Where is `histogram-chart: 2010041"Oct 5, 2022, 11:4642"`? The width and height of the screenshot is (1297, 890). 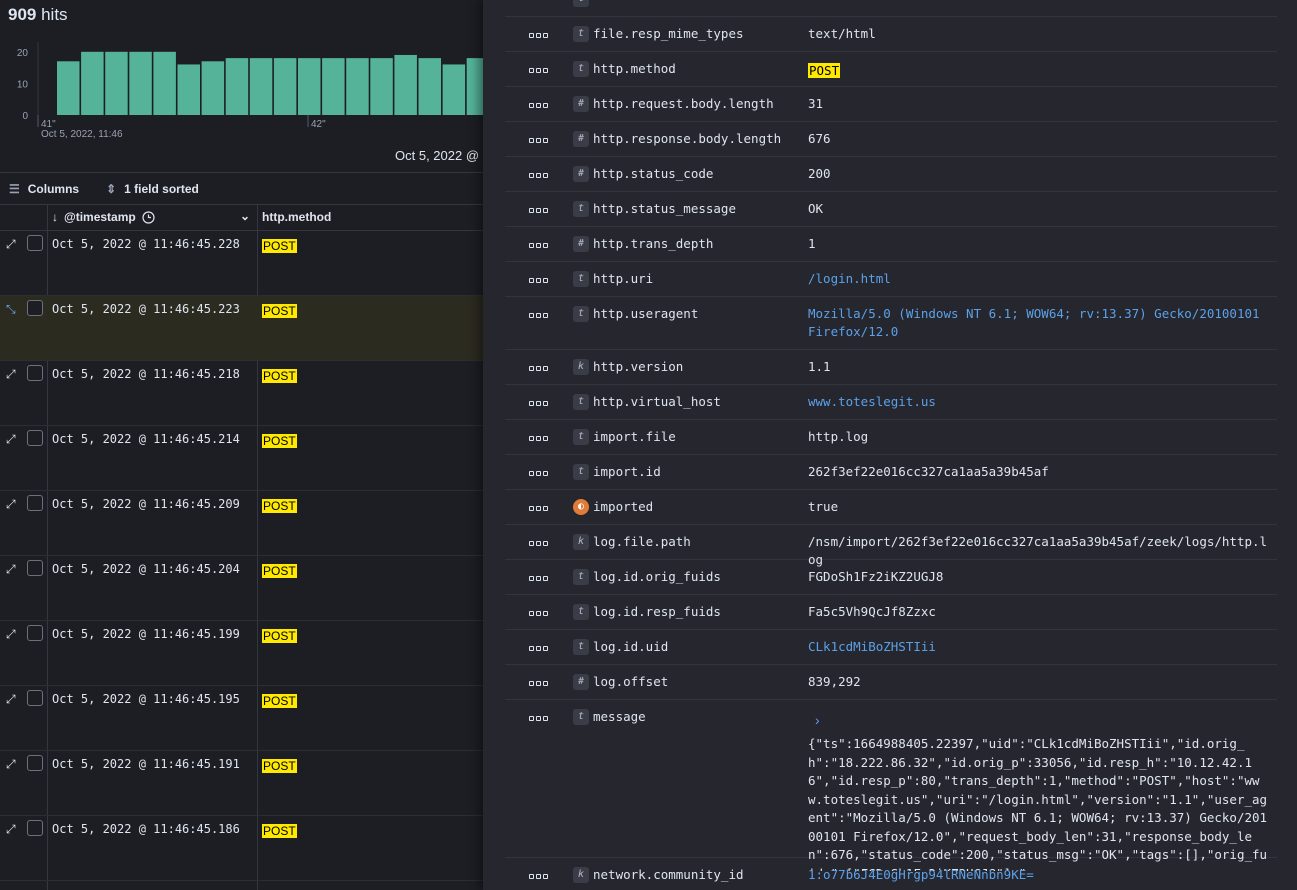 histogram-chart: 2010041"Oct 5, 2022, 11:4642" is located at coordinates (242, 93).